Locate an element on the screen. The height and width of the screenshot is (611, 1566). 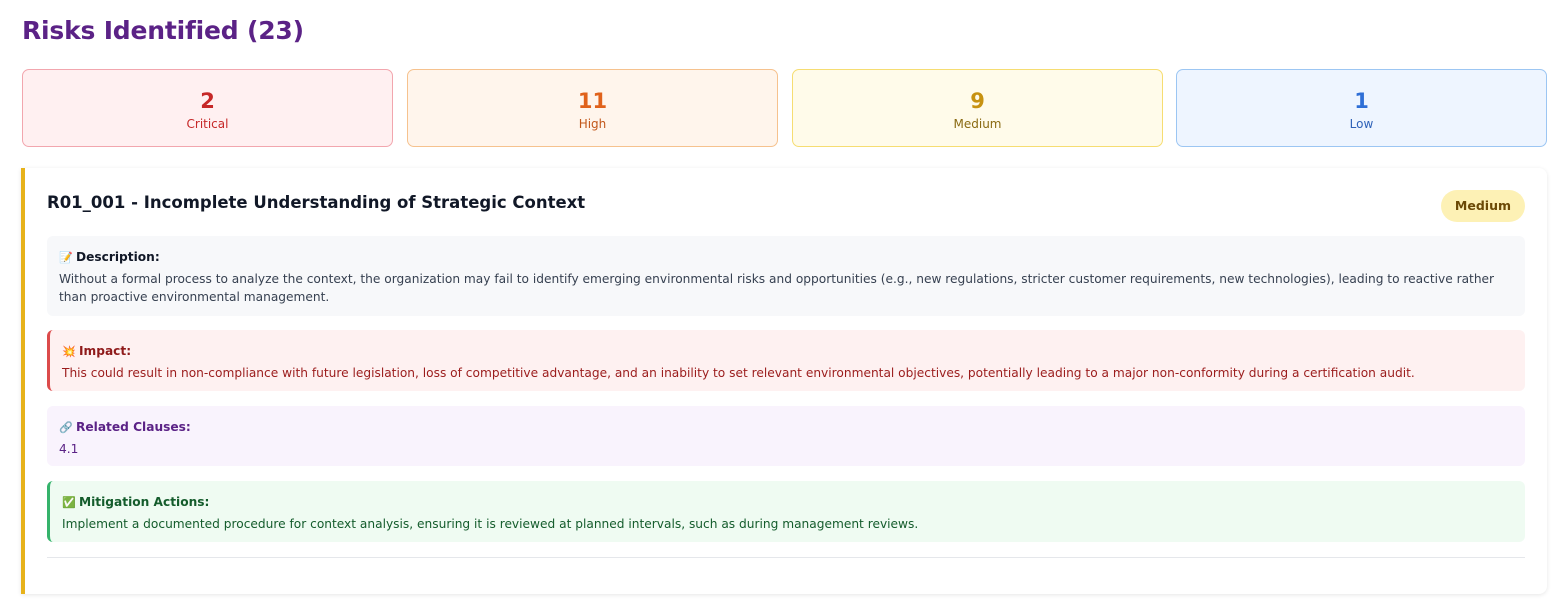
low-label: Low is located at coordinates (1361, 124).